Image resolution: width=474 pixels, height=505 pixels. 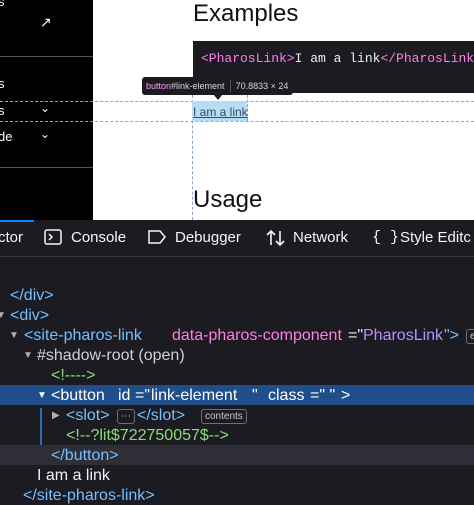 What do you see at coordinates (89, 495) in the screenshot?
I see `node-tag: </site-pharos-link>` at bounding box center [89, 495].